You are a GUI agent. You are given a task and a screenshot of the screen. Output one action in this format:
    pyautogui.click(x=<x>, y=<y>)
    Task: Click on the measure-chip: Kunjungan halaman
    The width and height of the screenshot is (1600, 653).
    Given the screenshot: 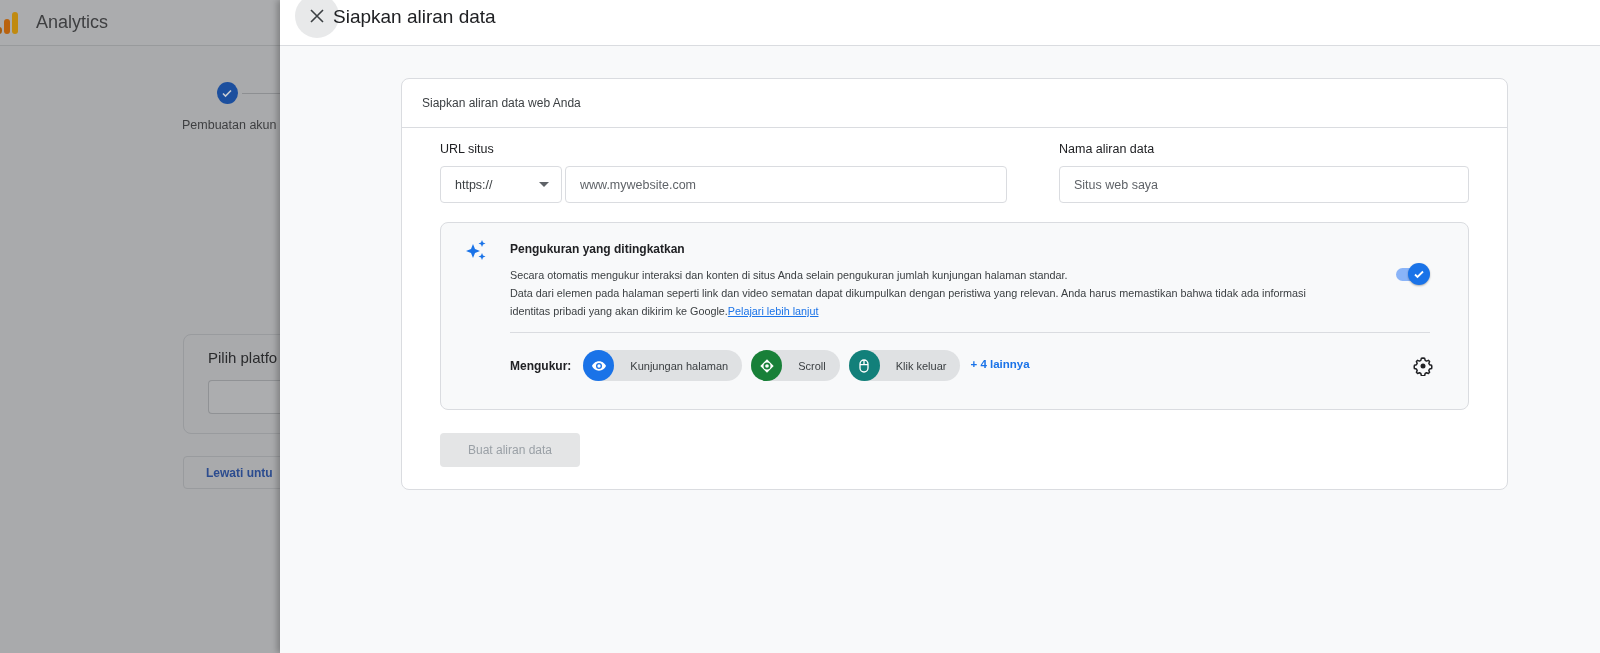 What is the action you would take?
    pyautogui.click(x=663, y=365)
    